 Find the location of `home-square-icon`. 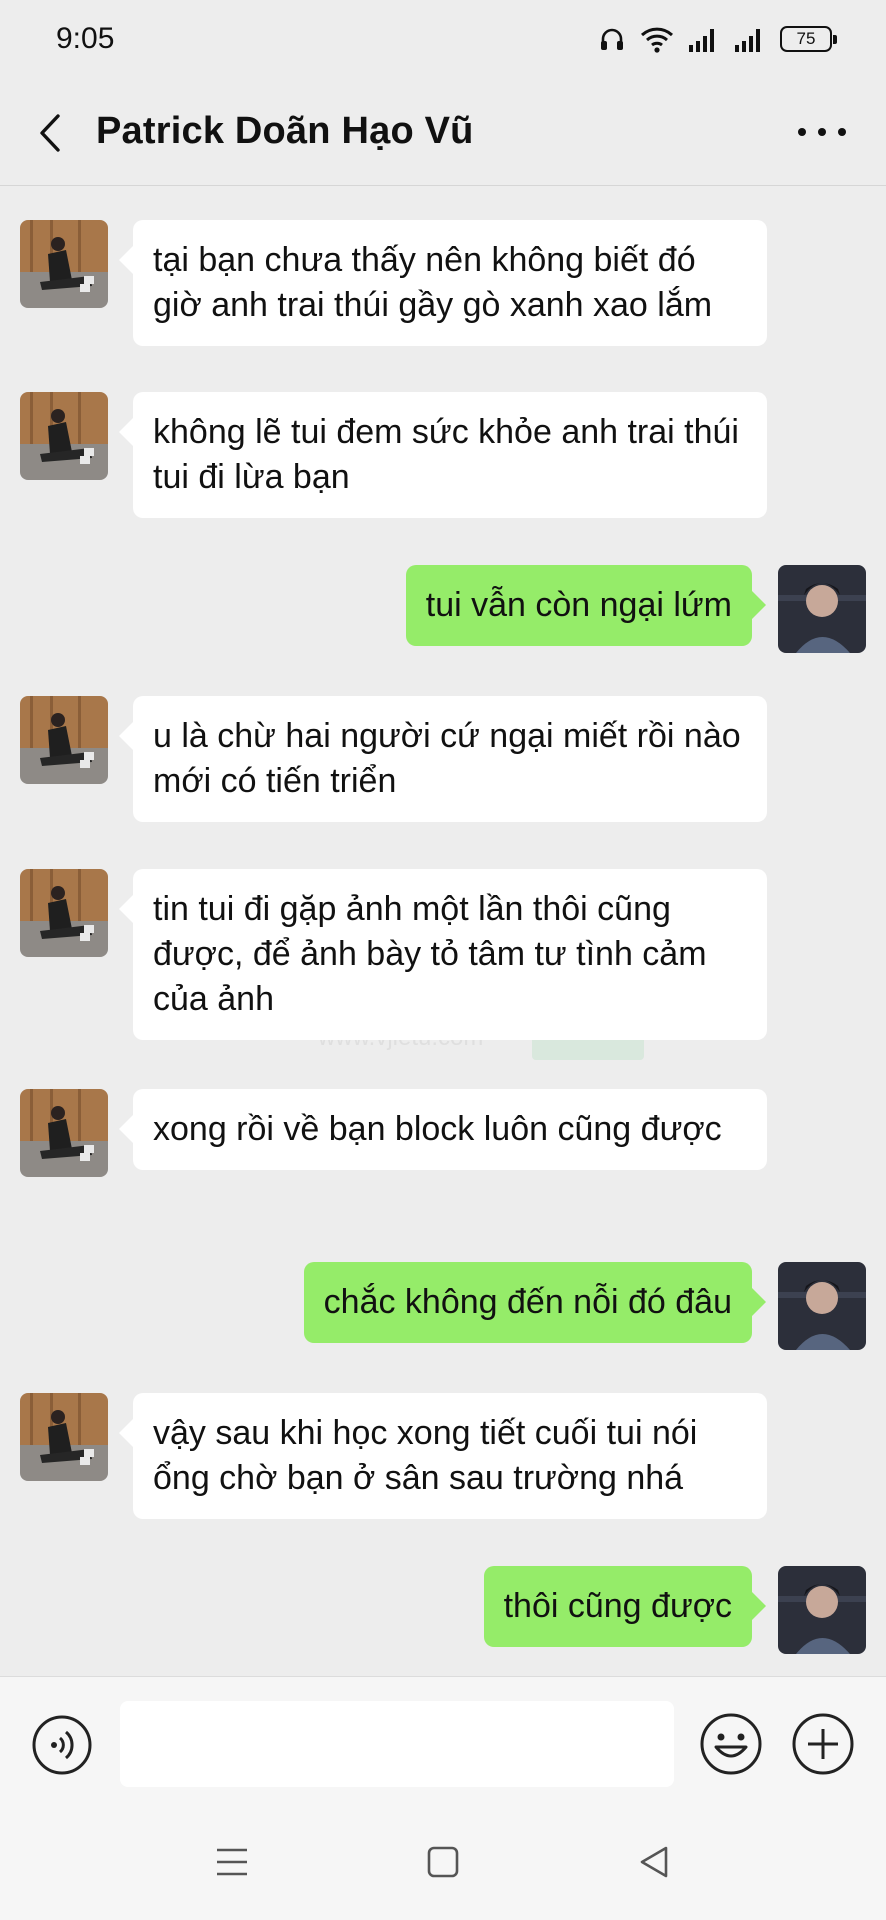

home-square-icon is located at coordinates (443, 1862).